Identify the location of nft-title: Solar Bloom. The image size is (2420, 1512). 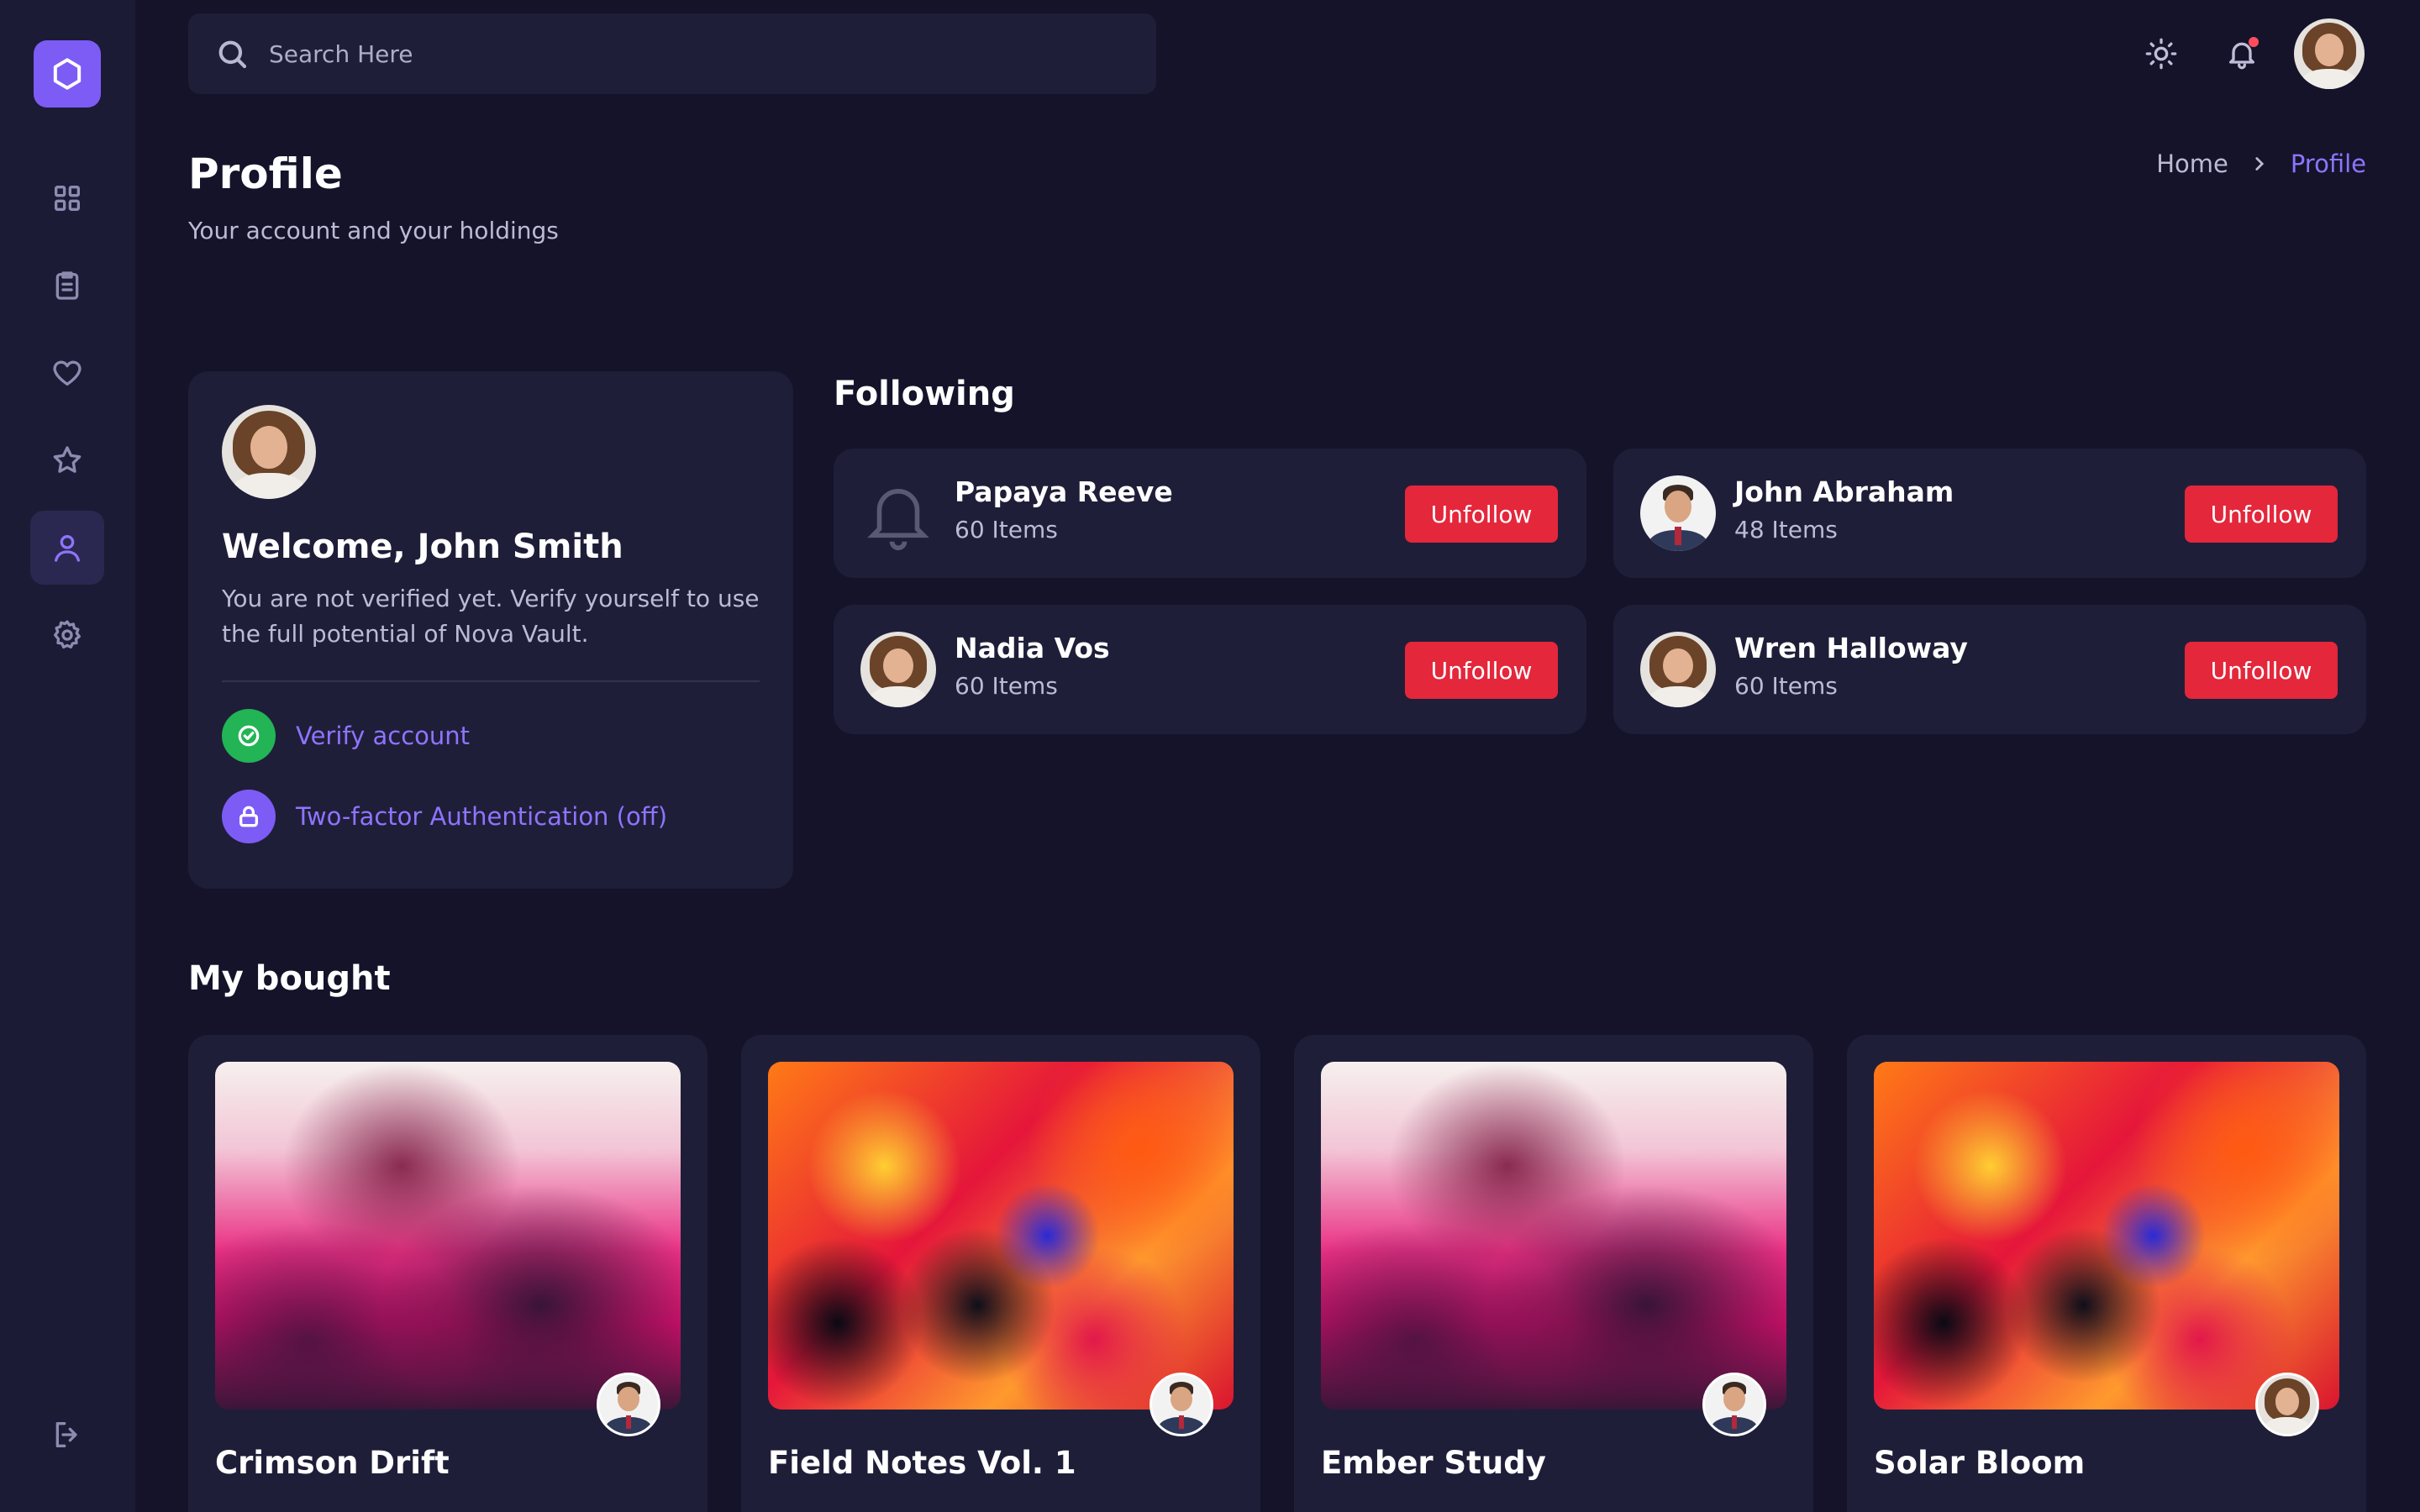
(1980, 1463).